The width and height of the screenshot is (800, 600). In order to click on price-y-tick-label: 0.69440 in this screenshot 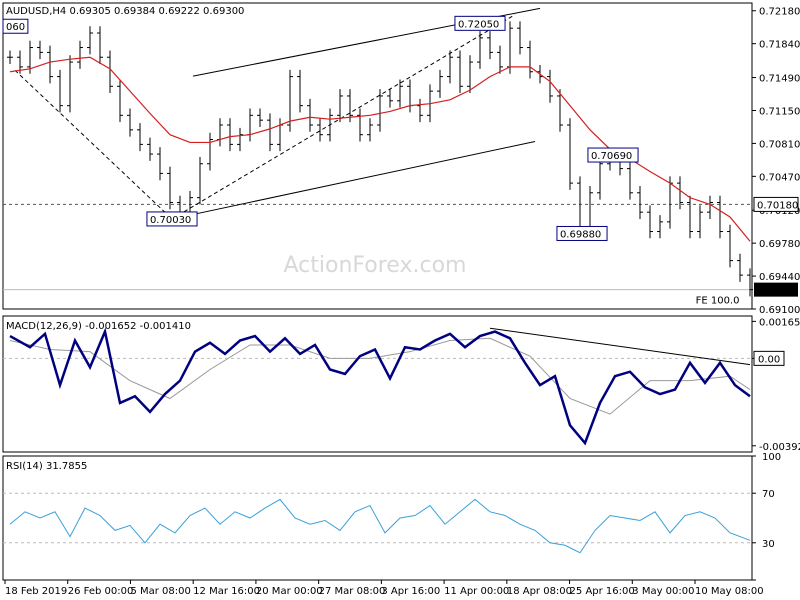, I will do `click(779, 277)`.